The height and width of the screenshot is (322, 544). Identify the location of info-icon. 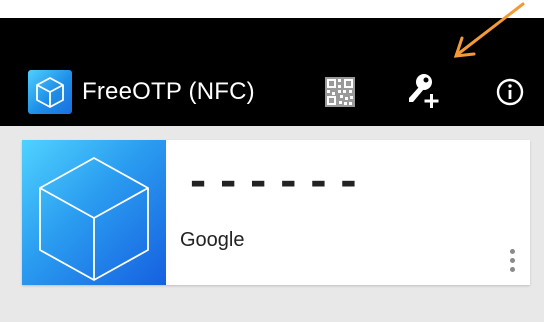
(510, 92).